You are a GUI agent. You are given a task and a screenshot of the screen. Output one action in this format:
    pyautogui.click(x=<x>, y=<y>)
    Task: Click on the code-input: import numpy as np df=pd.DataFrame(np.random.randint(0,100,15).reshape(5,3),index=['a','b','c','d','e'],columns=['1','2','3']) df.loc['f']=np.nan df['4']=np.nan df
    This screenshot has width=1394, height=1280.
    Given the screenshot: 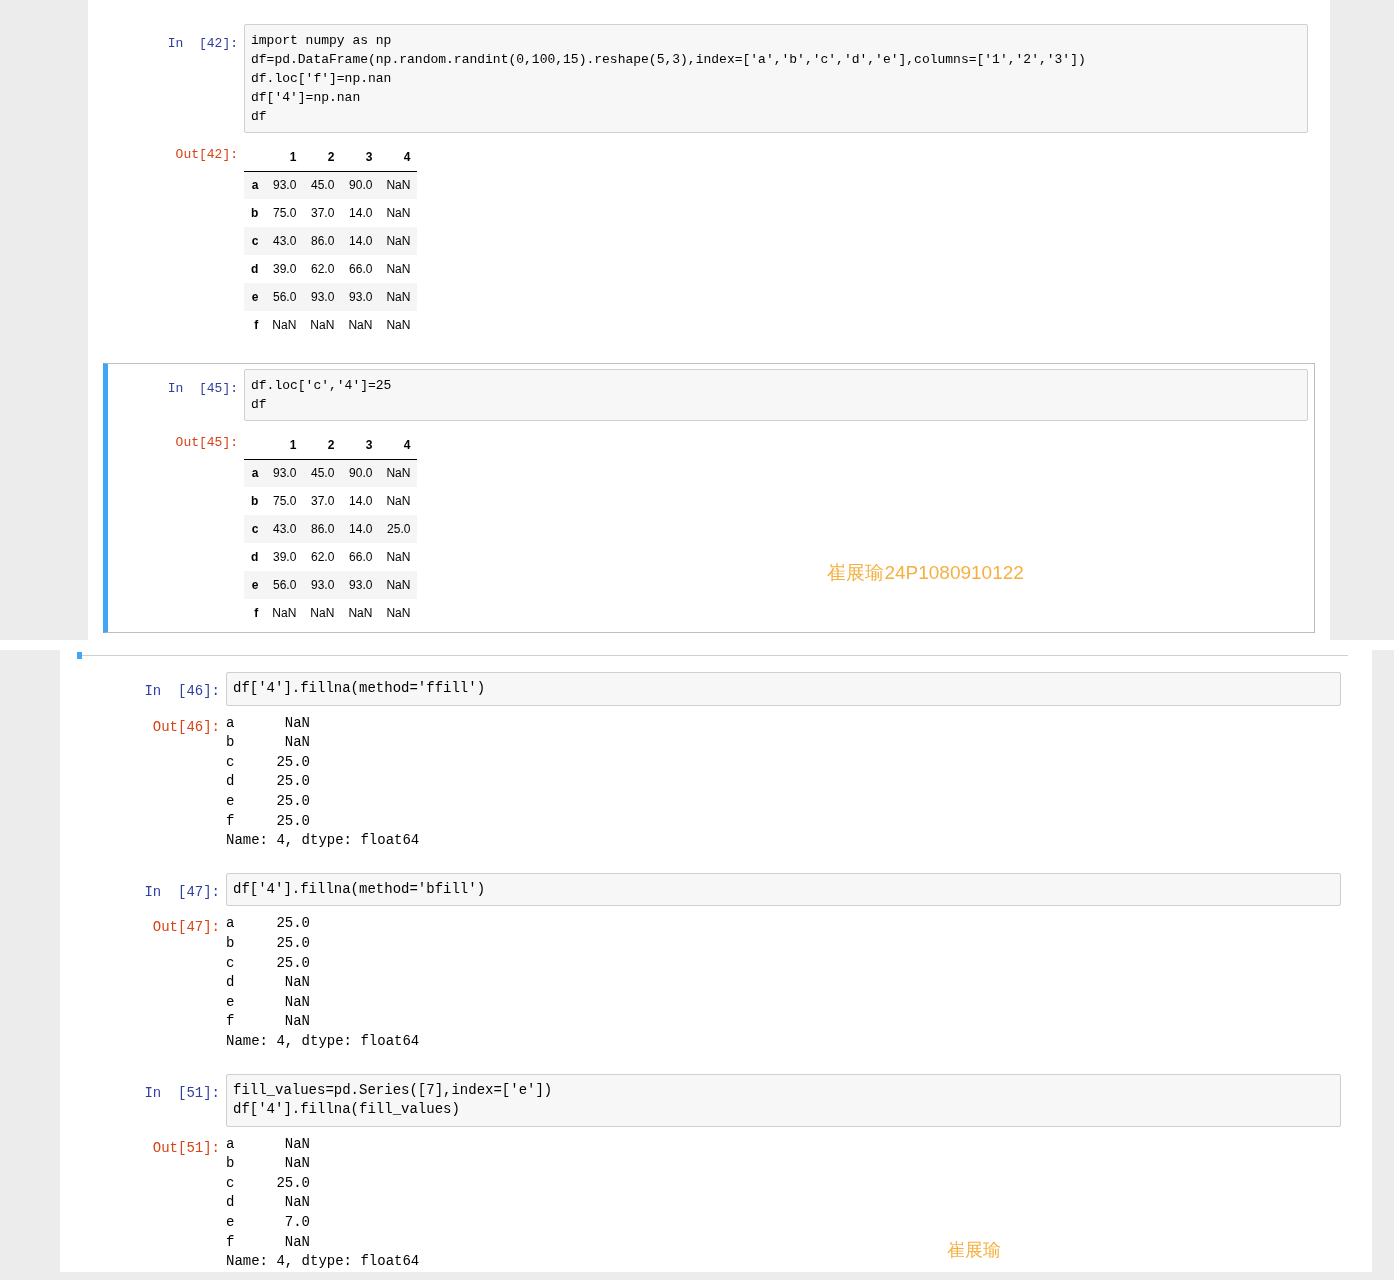 What is the action you would take?
    pyautogui.click(x=776, y=78)
    